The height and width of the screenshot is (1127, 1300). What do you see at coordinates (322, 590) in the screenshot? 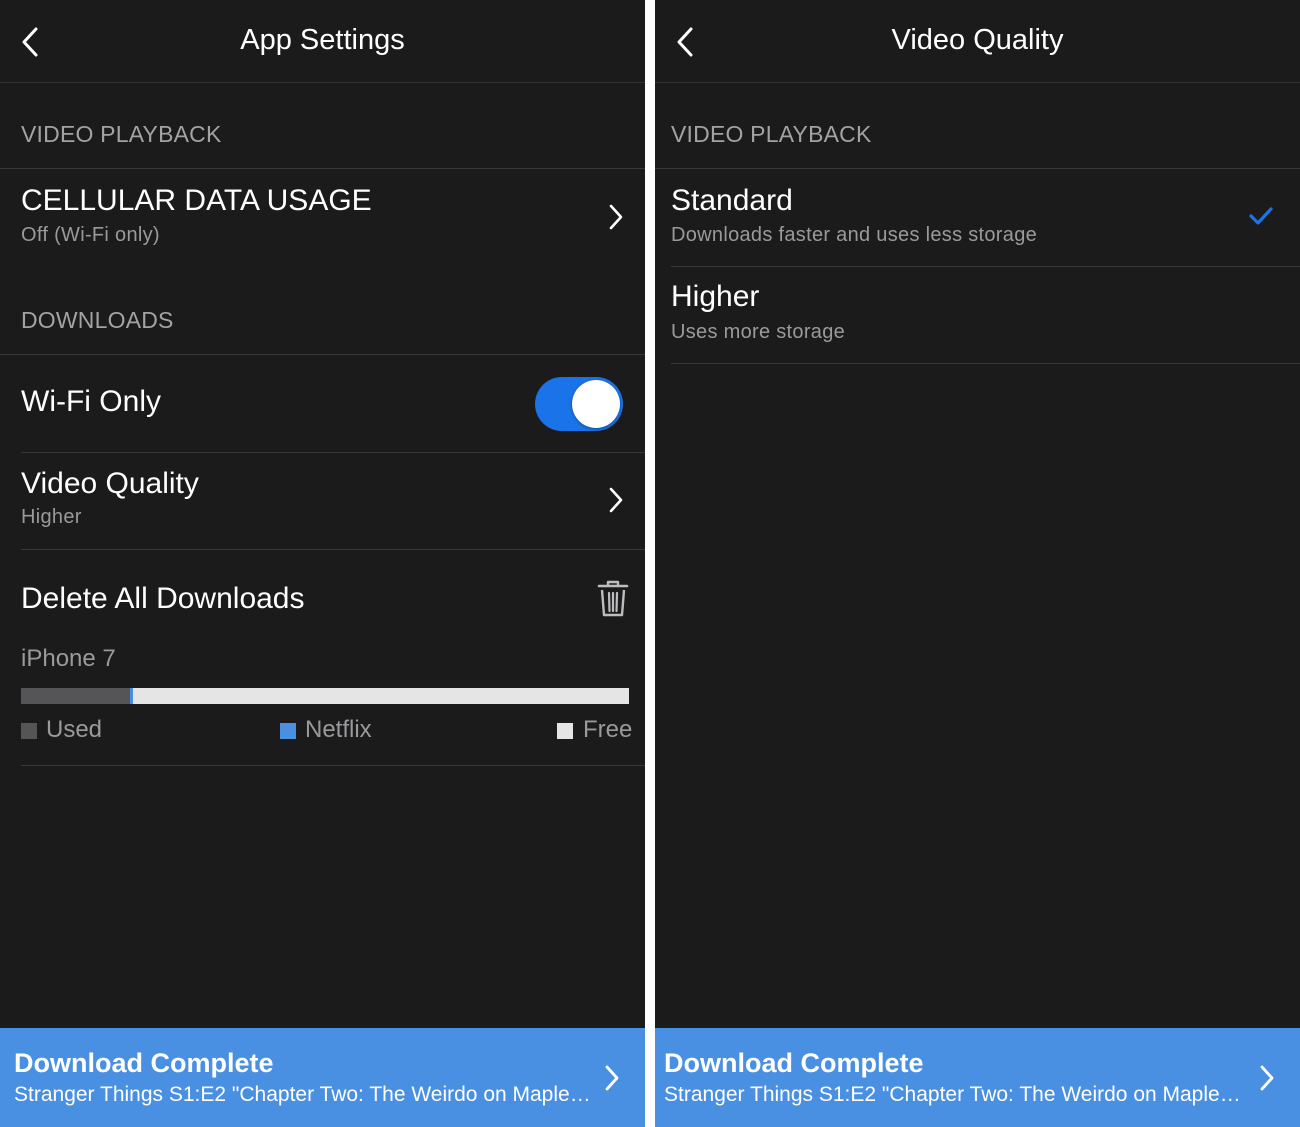
I see `delete-all-downloads-row: Delete All Downloads` at bounding box center [322, 590].